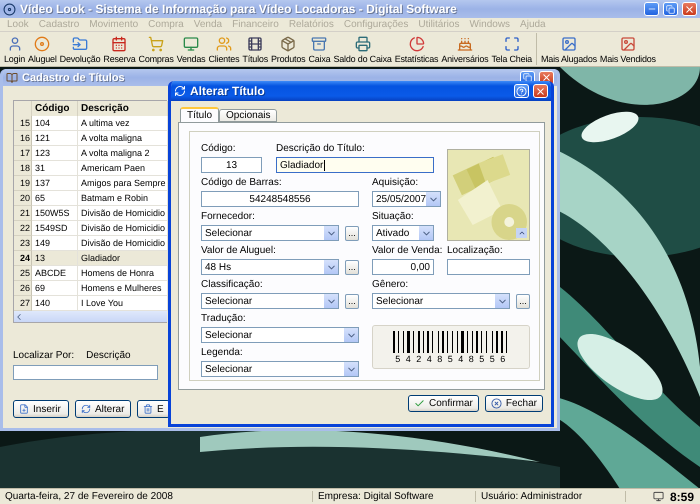 This screenshot has width=700, height=504. What do you see at coordinates (512, 44) in the screenshot?
I see `fullscreen-icon` at bounding box center [512, 44].